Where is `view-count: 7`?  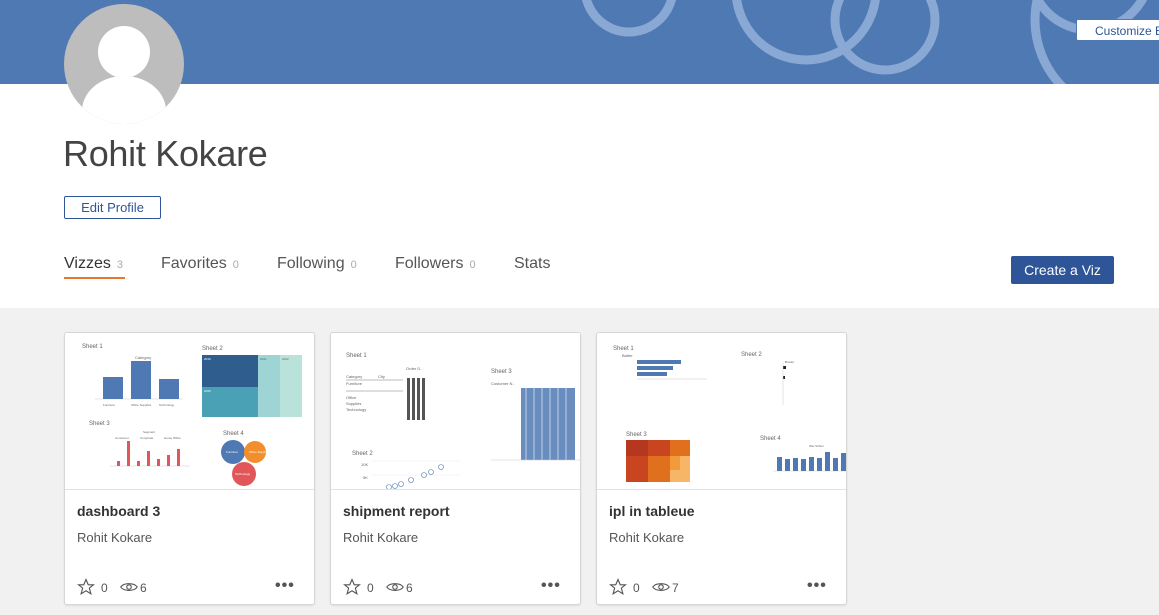 view-count: 7 is located at coordinates (675, 588).